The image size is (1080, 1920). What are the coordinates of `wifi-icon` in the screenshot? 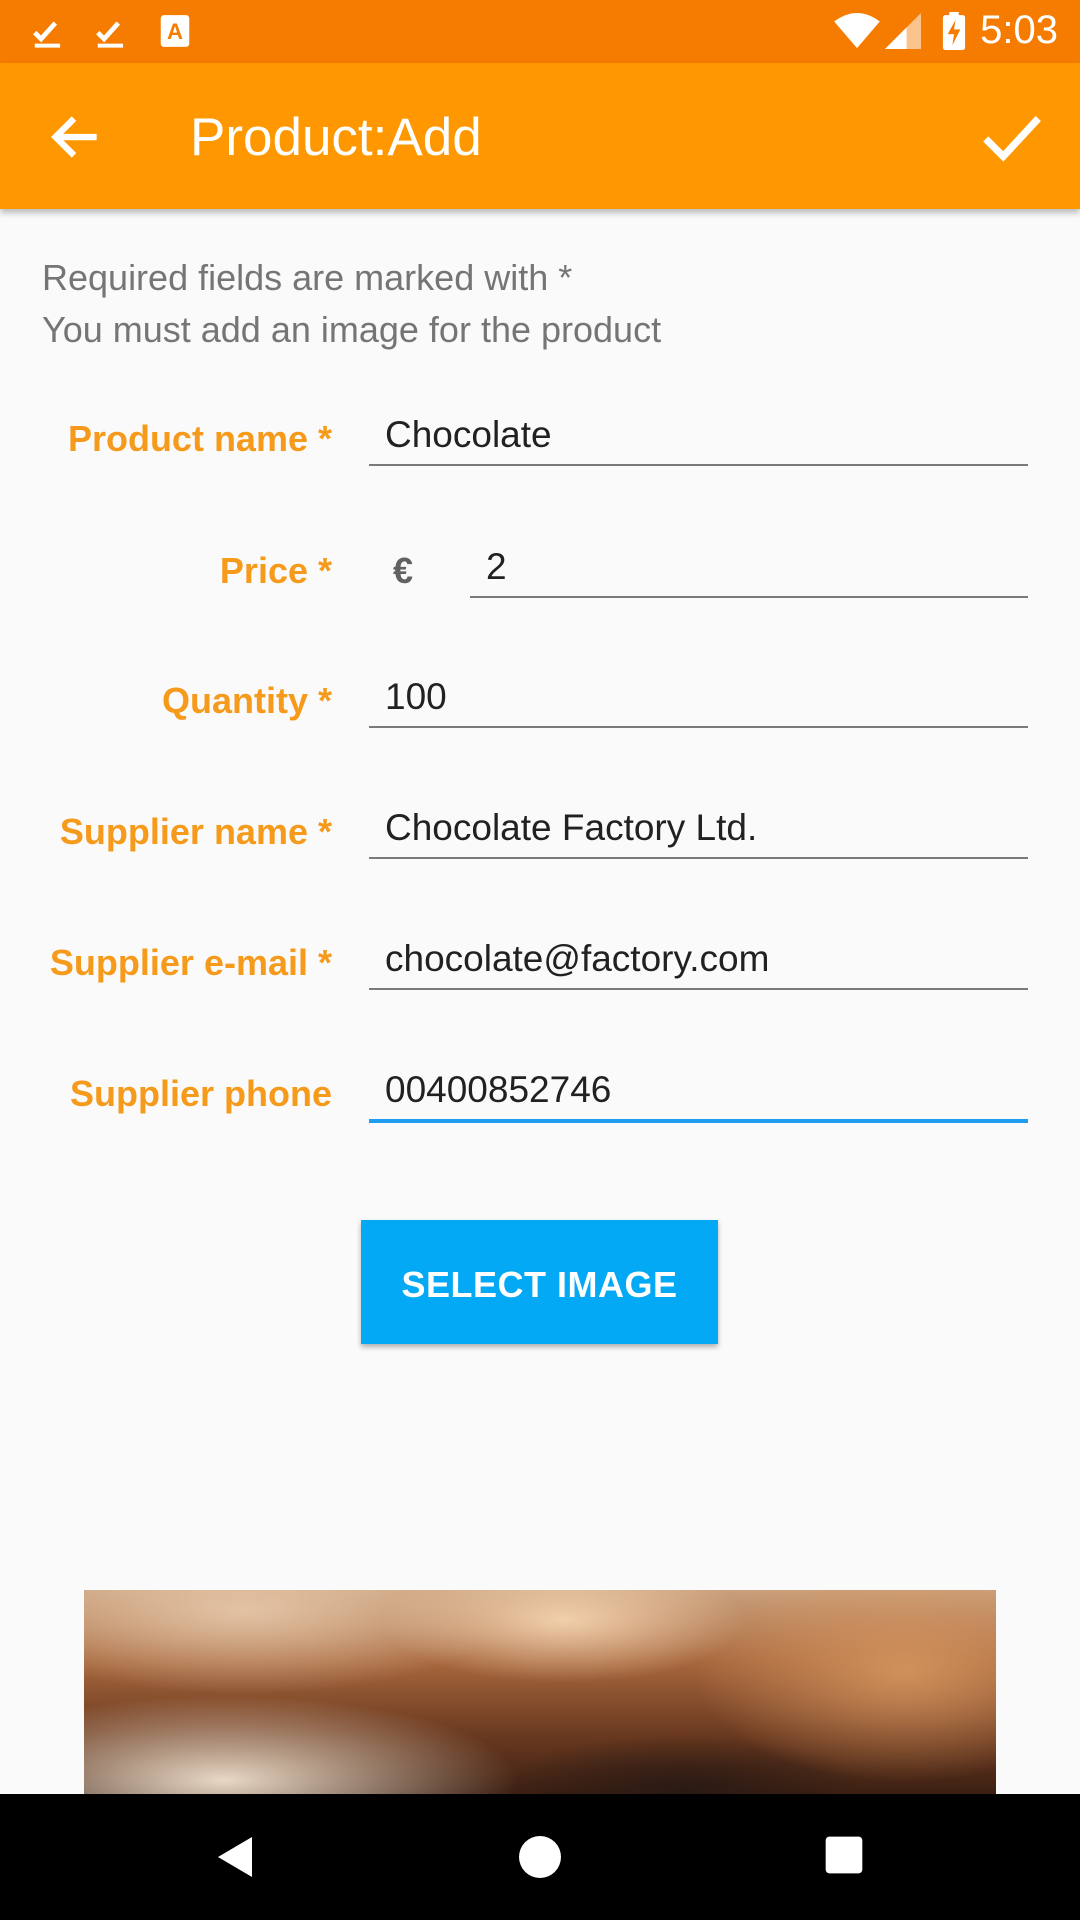 It's located at (857, 30).